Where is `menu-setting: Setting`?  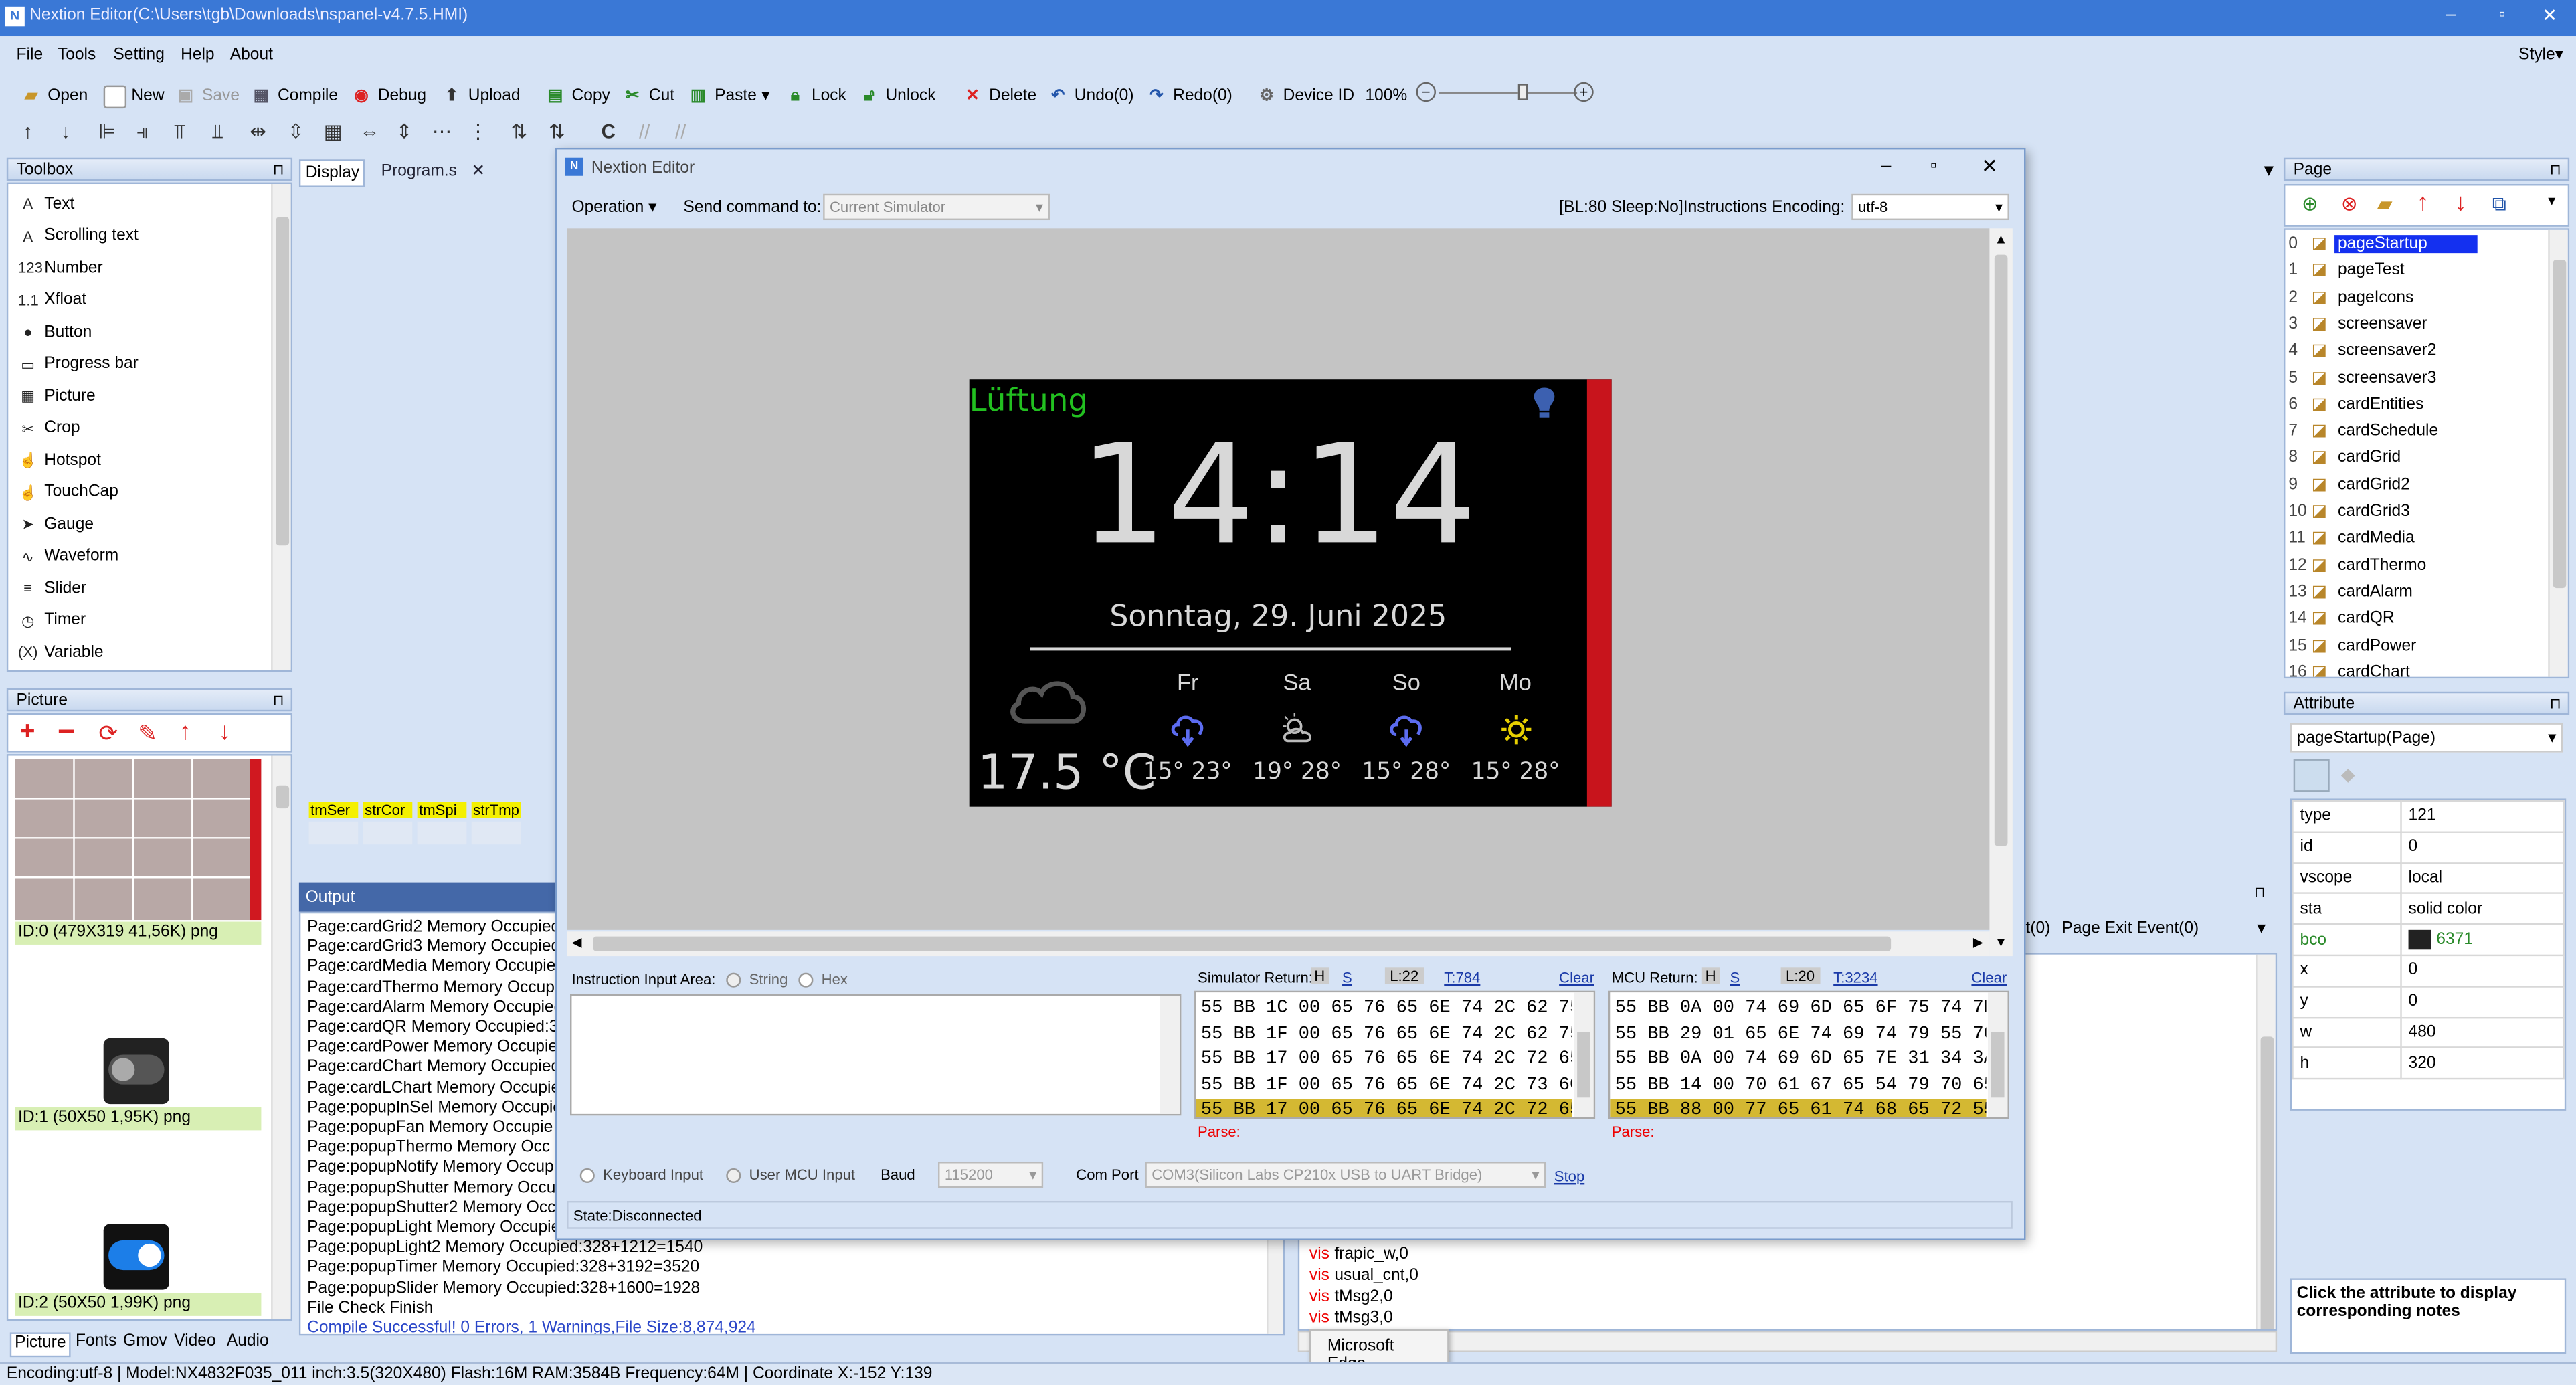 menu-setting: Setting is located at coordinates (138, 55).